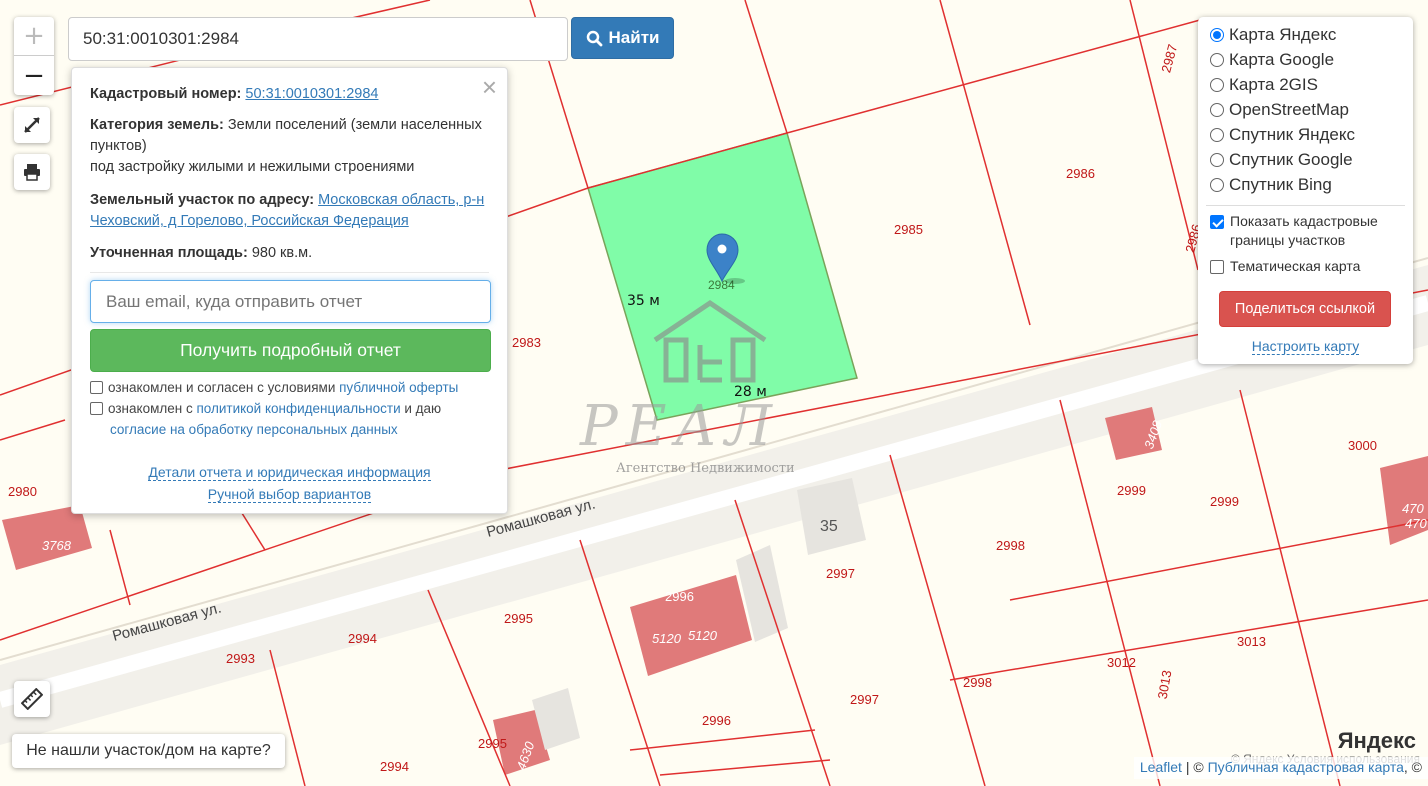 The width and height of the screenshot is (1428, 786). What do you see at coordinates (1271, 185) in the screenshot?
I see `layer-option: Спутник Bing` at bounding box center [1271, 185].